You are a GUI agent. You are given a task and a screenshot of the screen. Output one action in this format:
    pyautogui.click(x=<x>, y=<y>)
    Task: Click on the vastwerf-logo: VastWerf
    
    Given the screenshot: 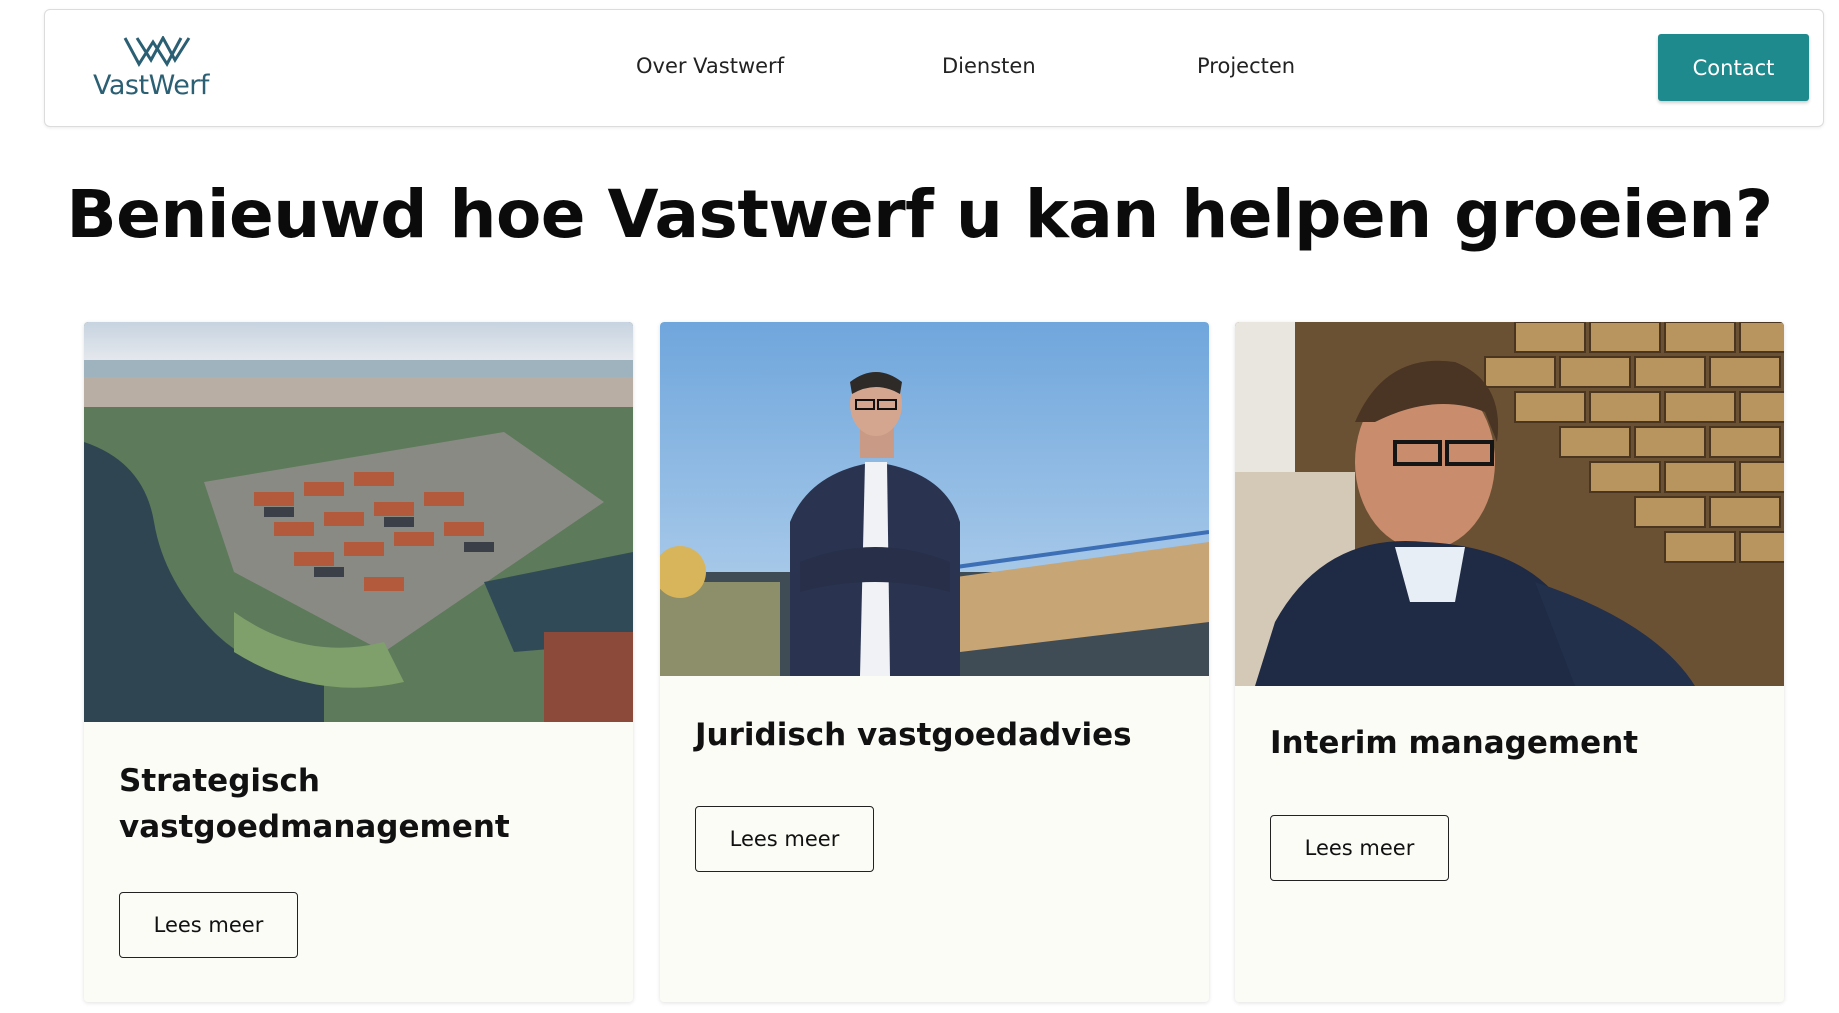 What is the action you would take?
    pyautogui.click(x=158, y=71)
    